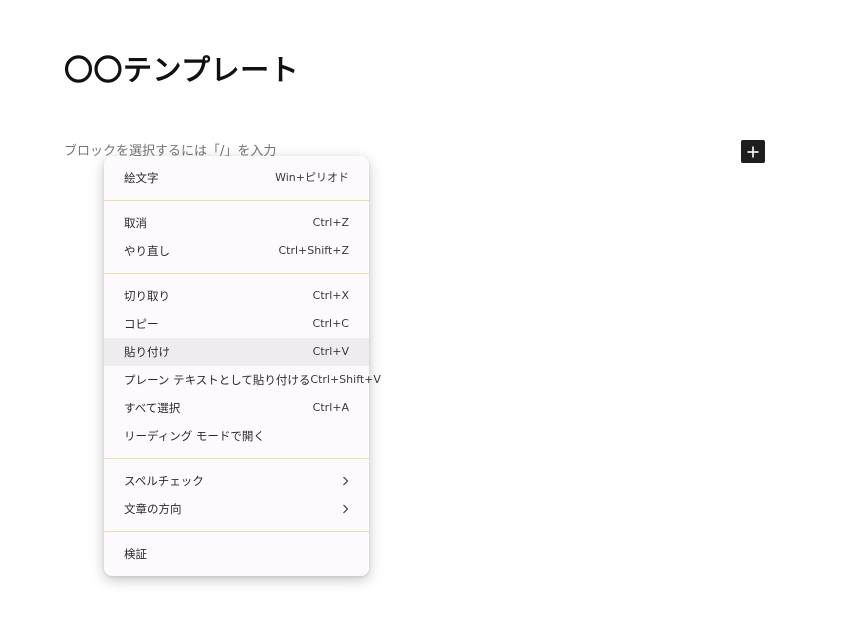 Image resolution: width=859 pixels, height=622 pixels. I want to click on menu-item: スペルチェック, so click(236, 481).